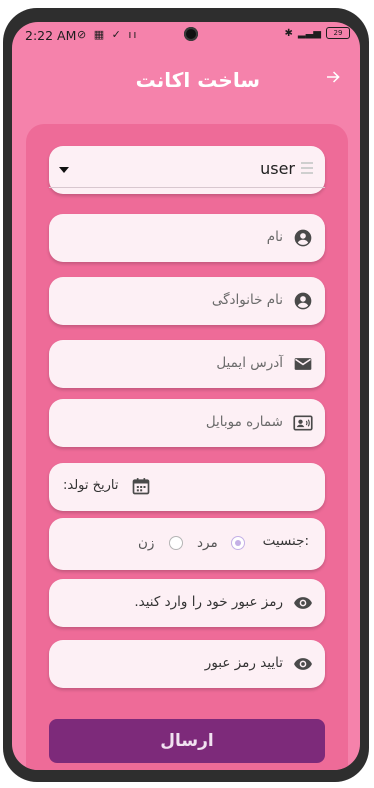 The width and height of the screenshot is (374, 788). Describe the element at coordinates (288, 33) in the screenshot. I see `bluetooth-icon: ✱` at that location.